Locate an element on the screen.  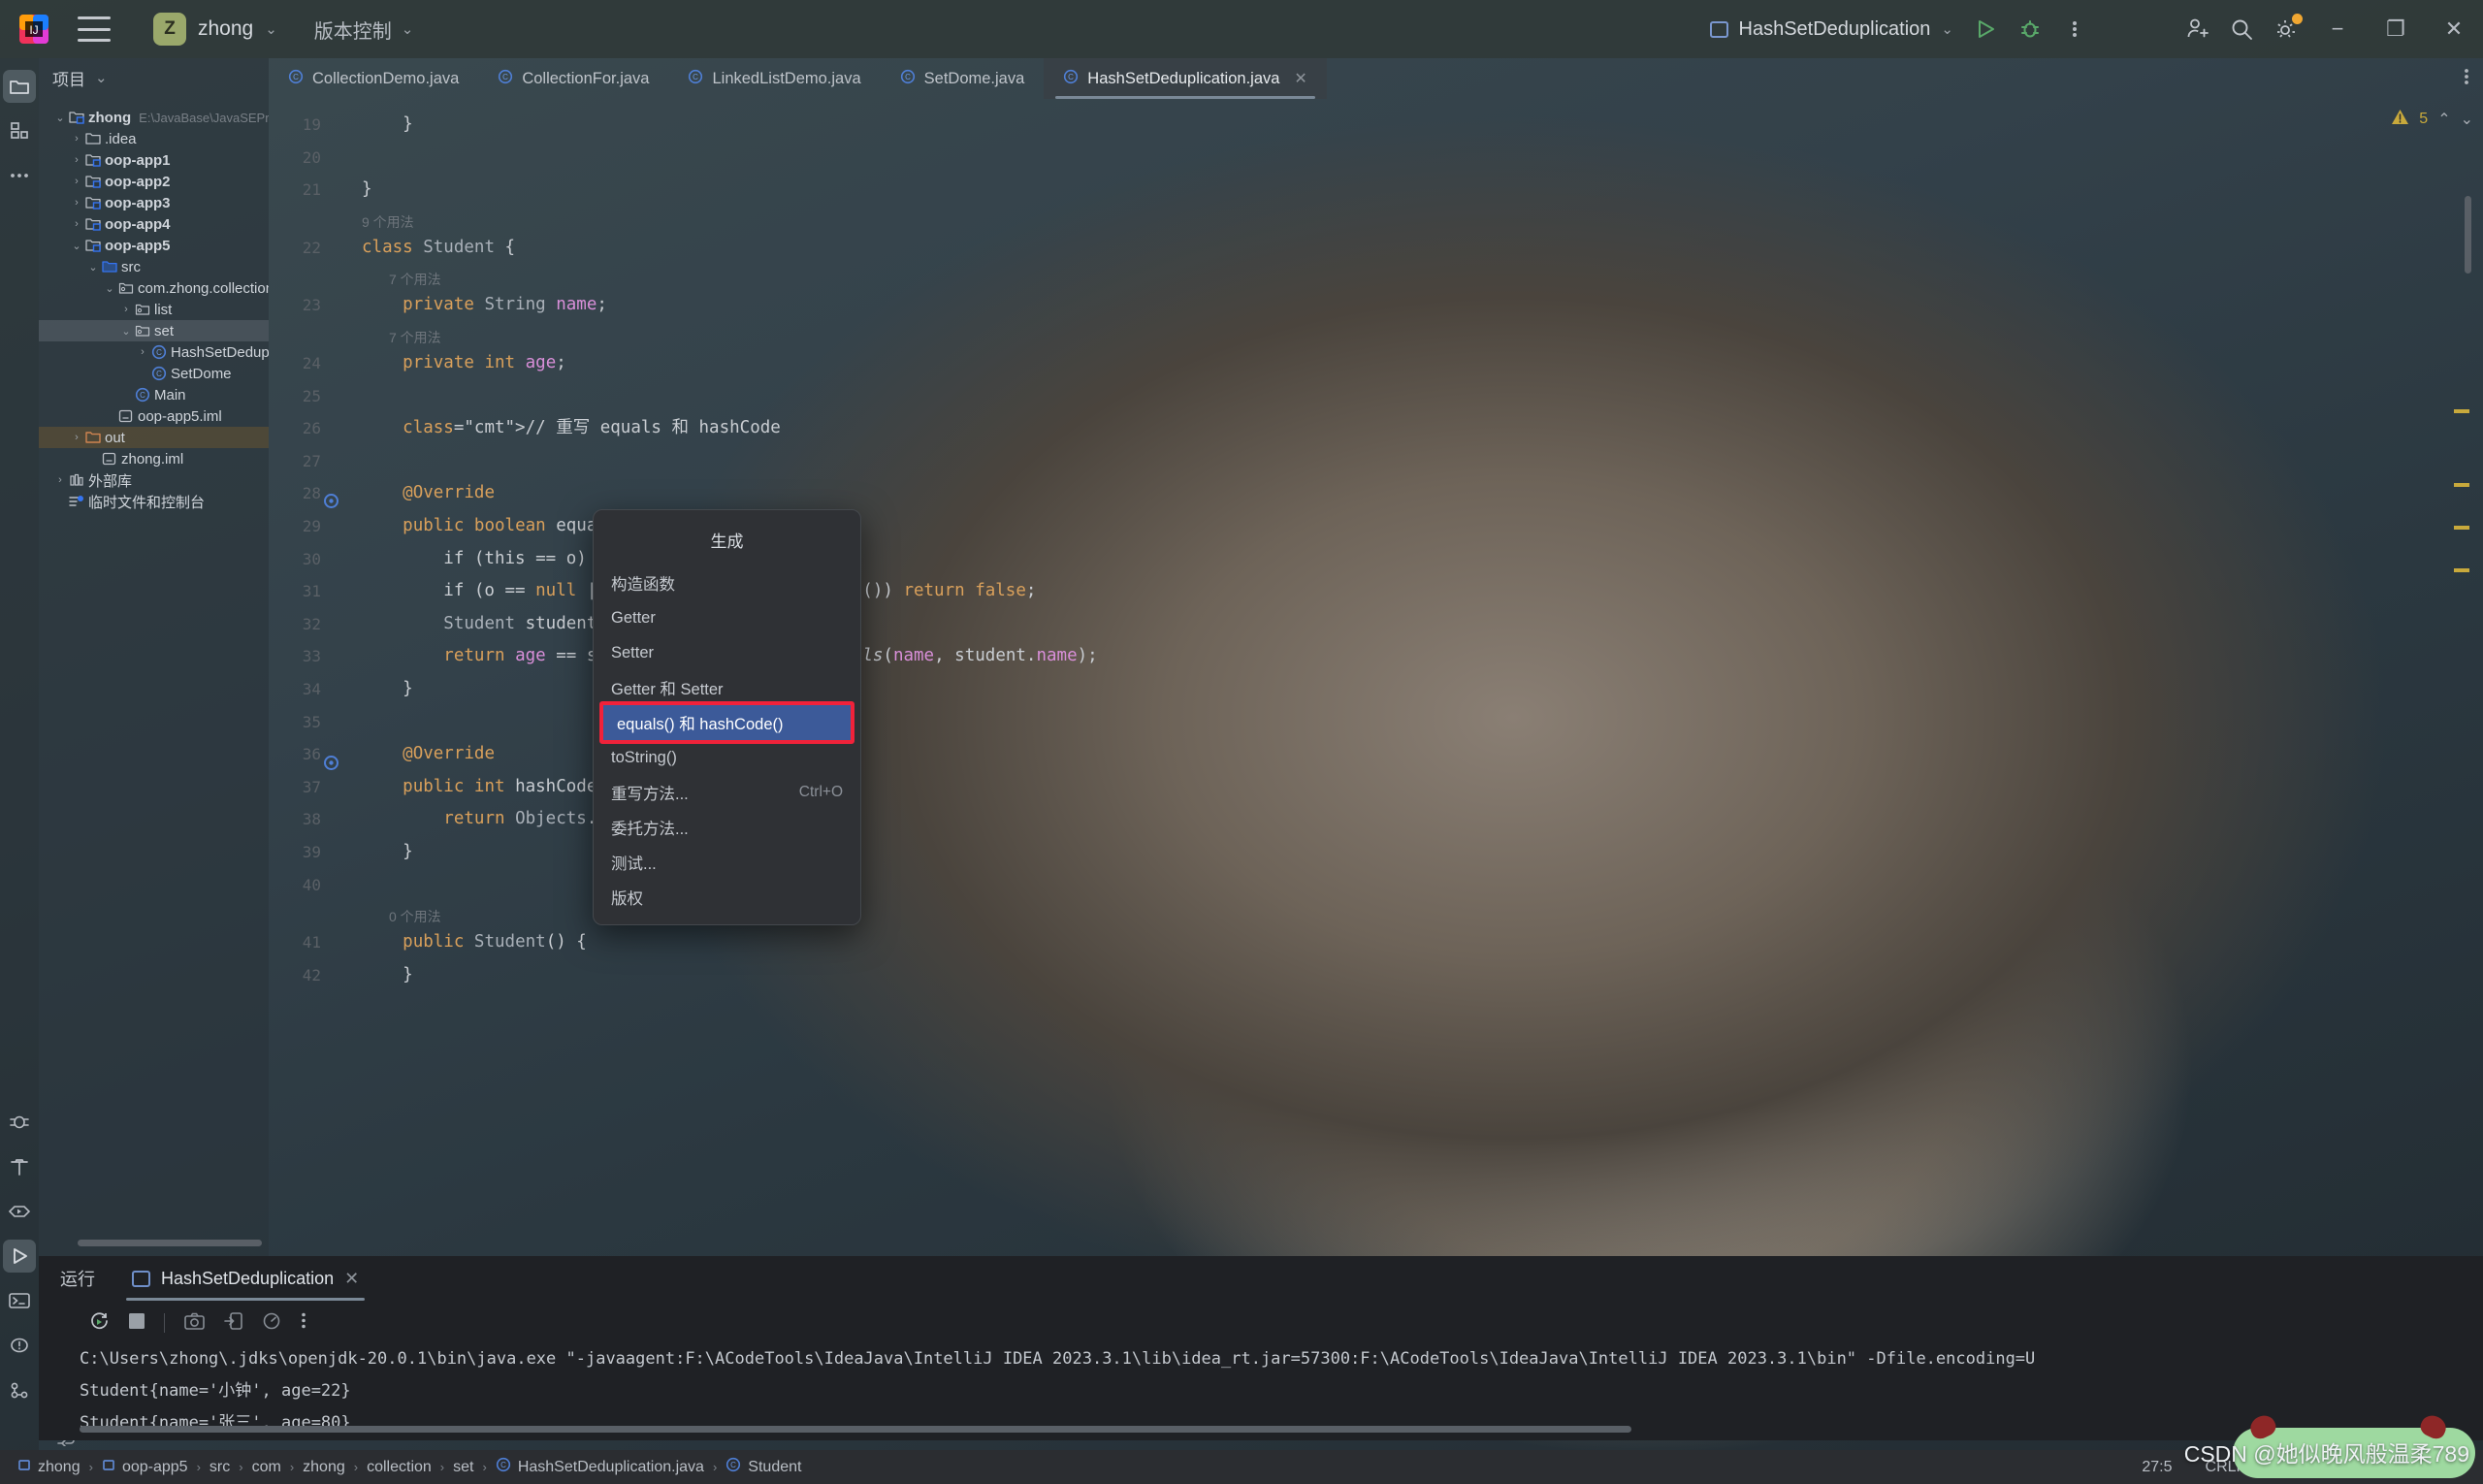
project-tool-icon is located at coordinates (20, 86).